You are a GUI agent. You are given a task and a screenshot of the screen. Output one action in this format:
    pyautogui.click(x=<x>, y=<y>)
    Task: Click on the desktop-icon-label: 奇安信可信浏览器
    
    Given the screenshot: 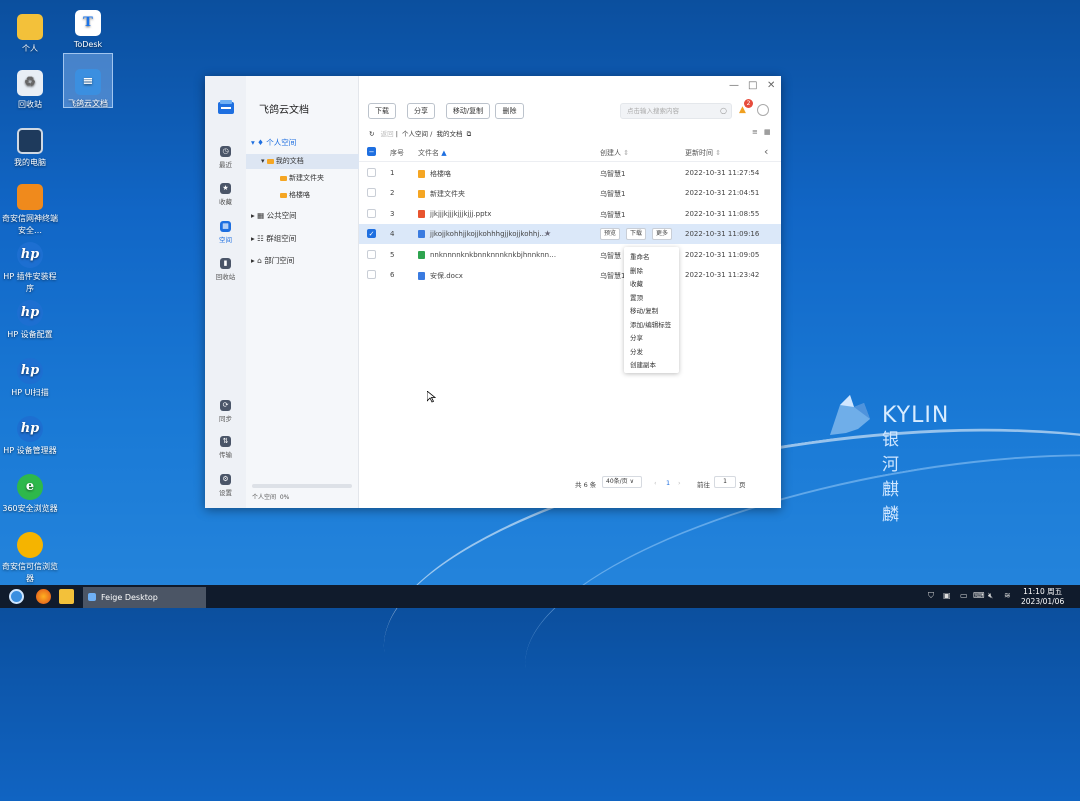 What is the action you would take?
    pyautogui.click(x=30, y=572)
    